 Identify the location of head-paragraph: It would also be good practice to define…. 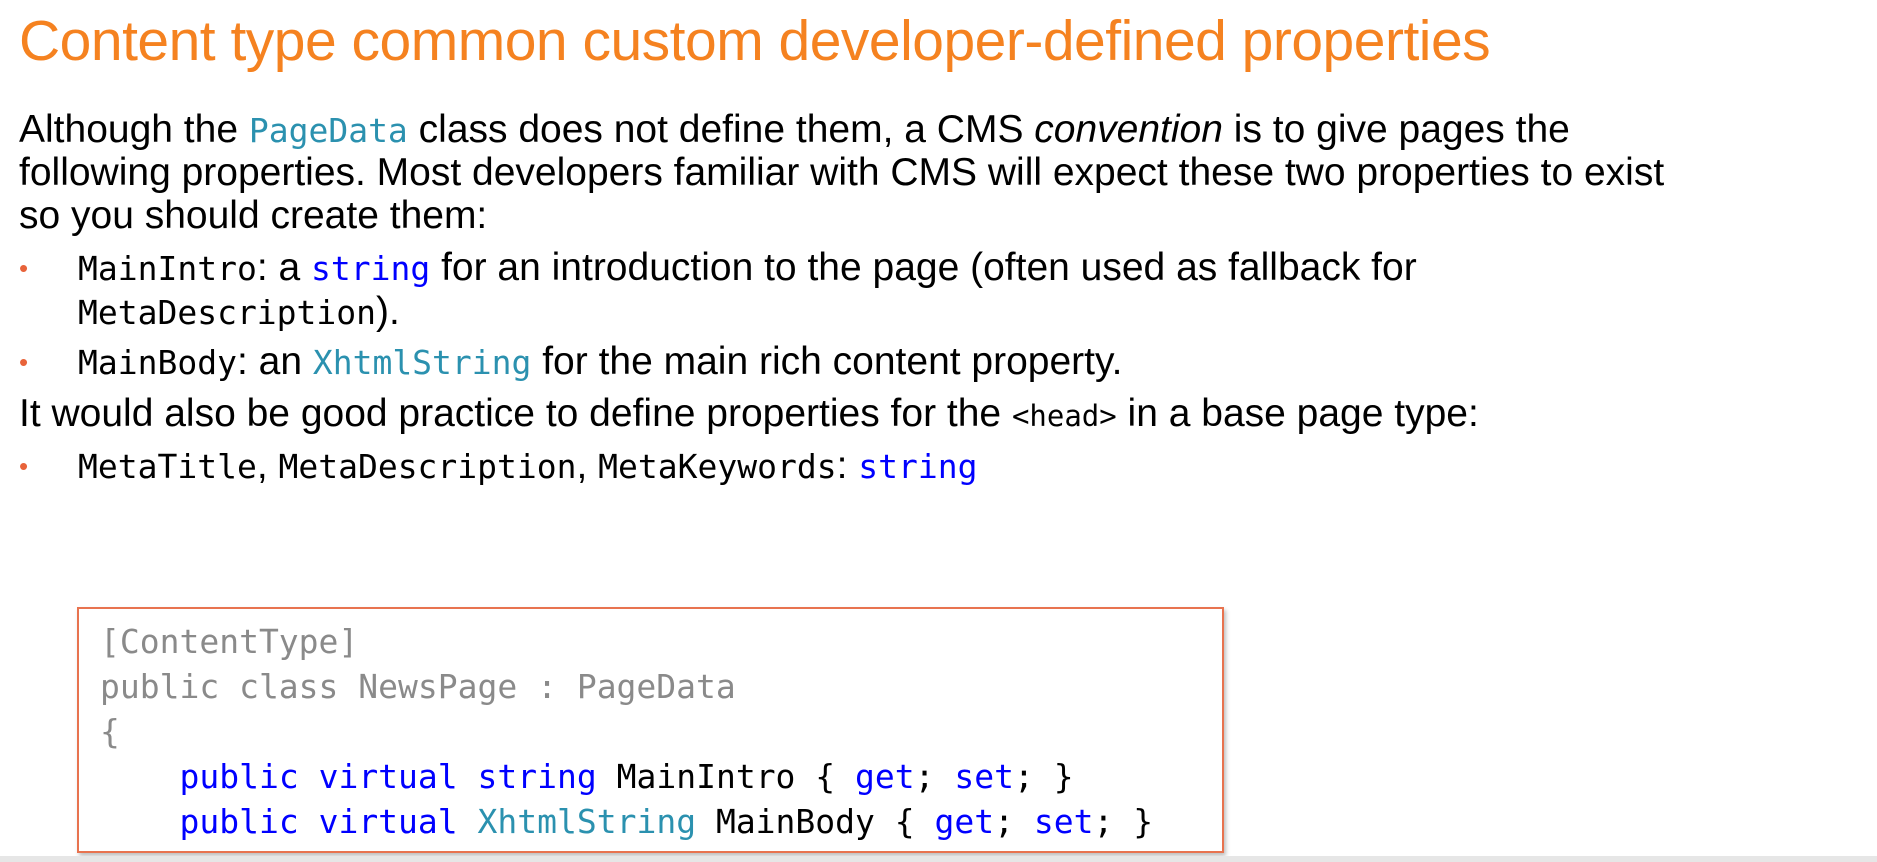
(749, 415).